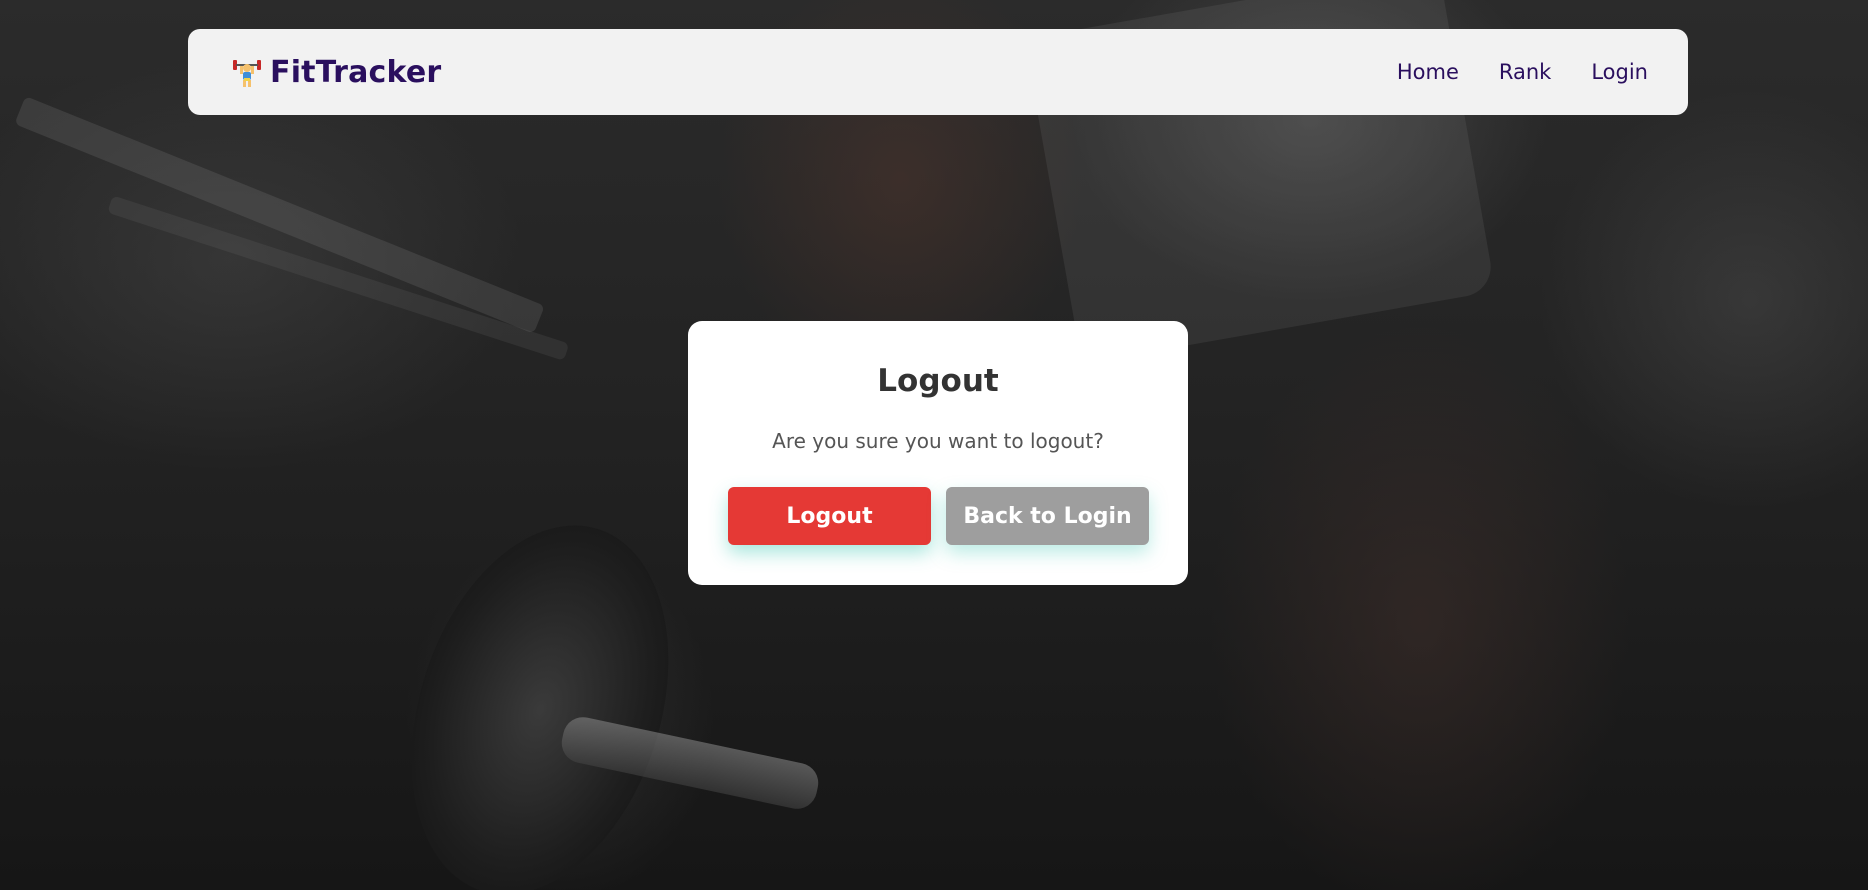 This screenshot has height=890, width=1868. I want to click on nav-link-rank: Rank, so click(1525, 72).